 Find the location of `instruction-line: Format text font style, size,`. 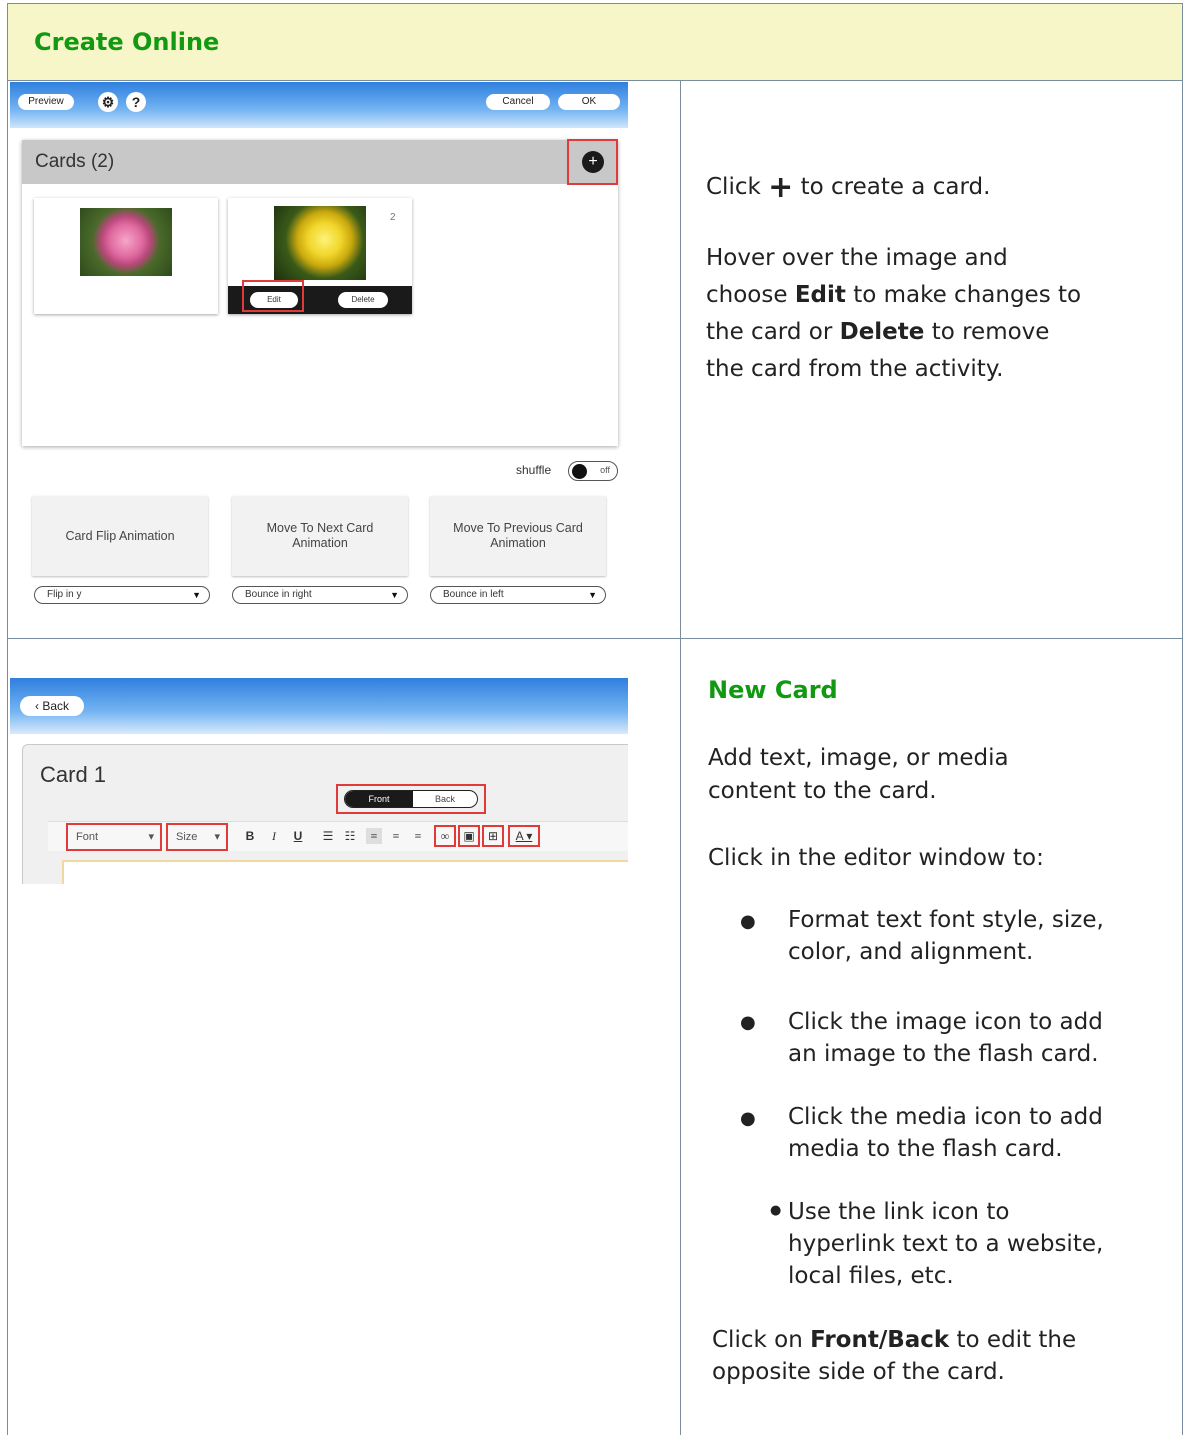

instruction-line: Format text font style, size, is located at coordinates (946, 920).